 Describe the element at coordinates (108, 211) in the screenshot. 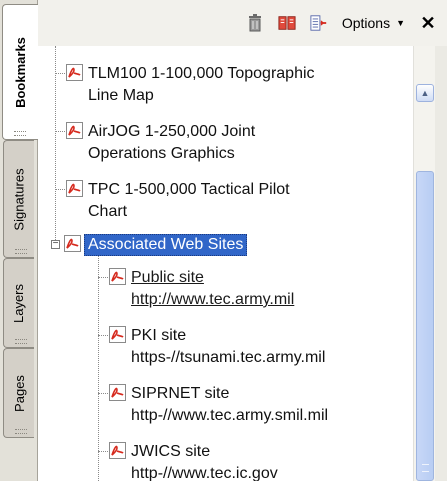

I see `bookmark-title-cont: Chart` at that location.